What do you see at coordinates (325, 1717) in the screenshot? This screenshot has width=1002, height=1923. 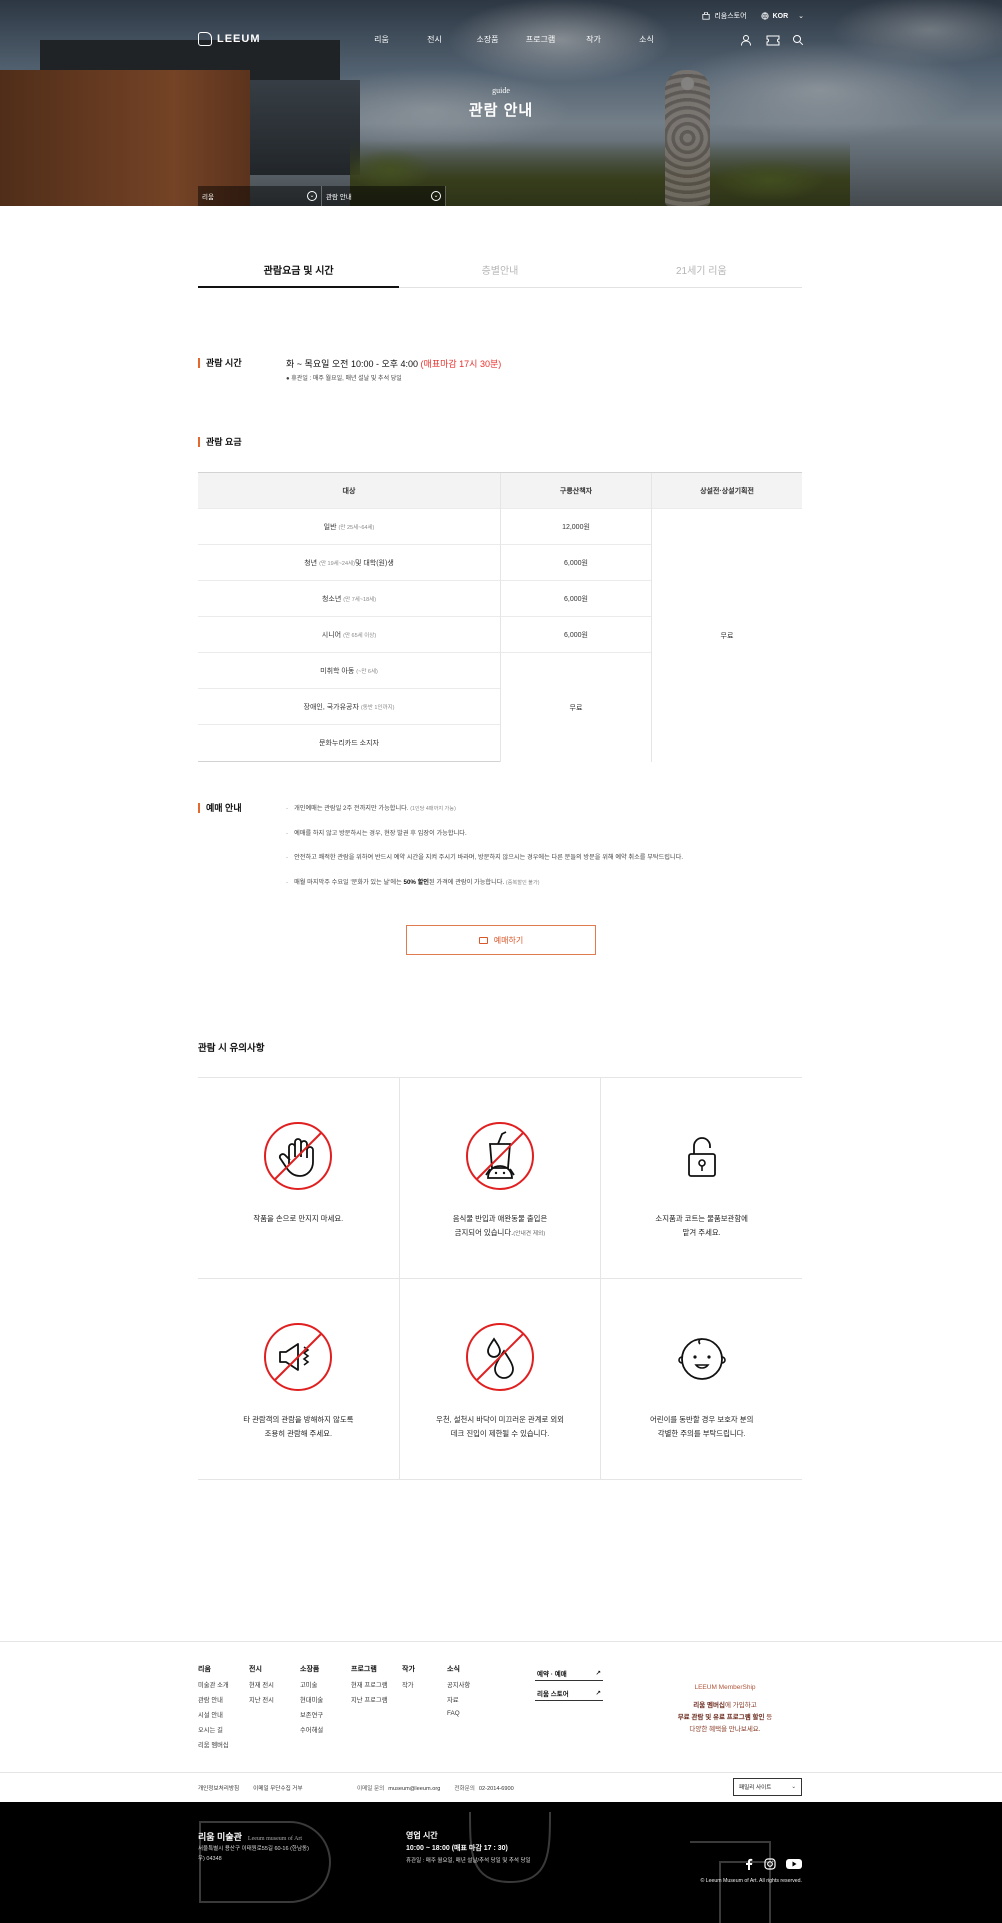 I see `footer-link: 보존연구` at bounding box center [325, 1717].